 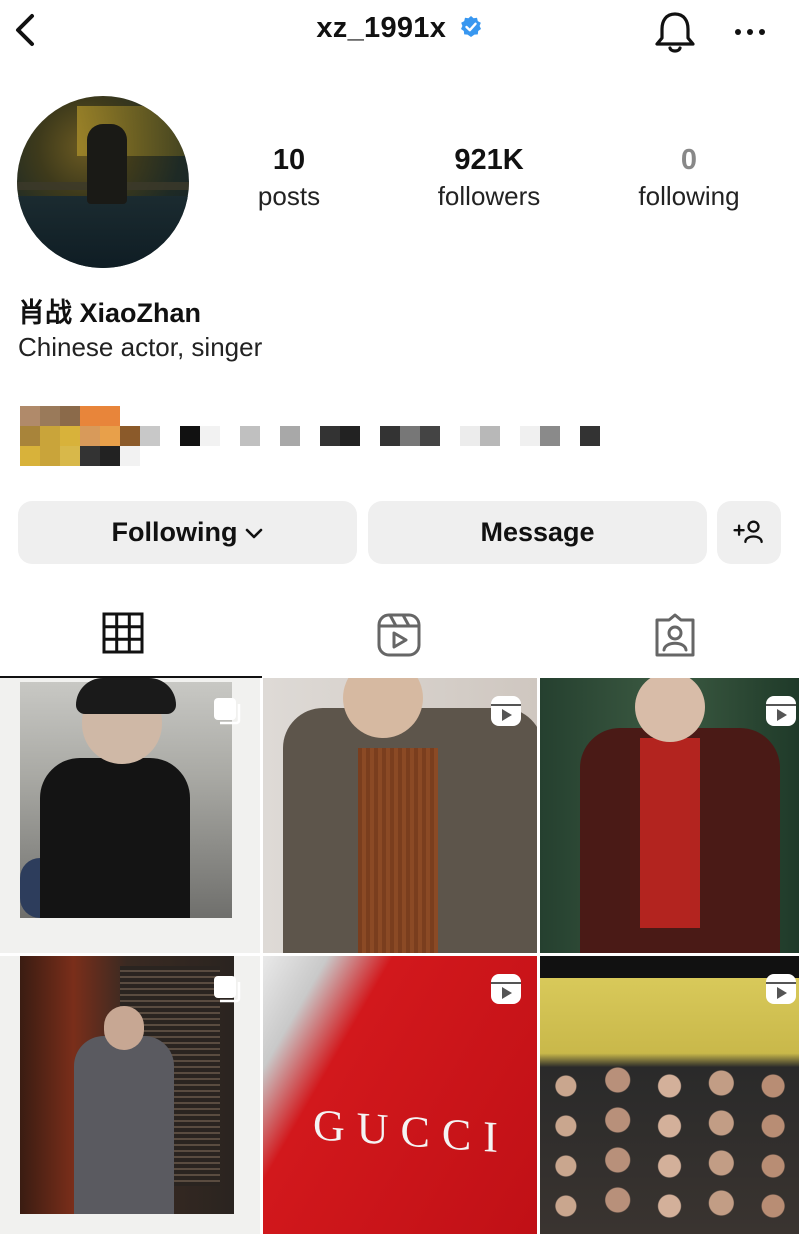 I want to click on posts-stat: 10 posts, so click(x=289, y=178).